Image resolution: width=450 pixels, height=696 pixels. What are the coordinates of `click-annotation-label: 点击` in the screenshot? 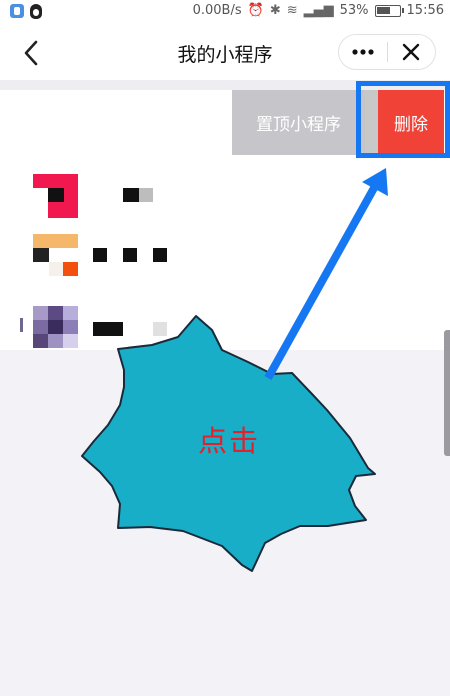 It's located at (229, 441).